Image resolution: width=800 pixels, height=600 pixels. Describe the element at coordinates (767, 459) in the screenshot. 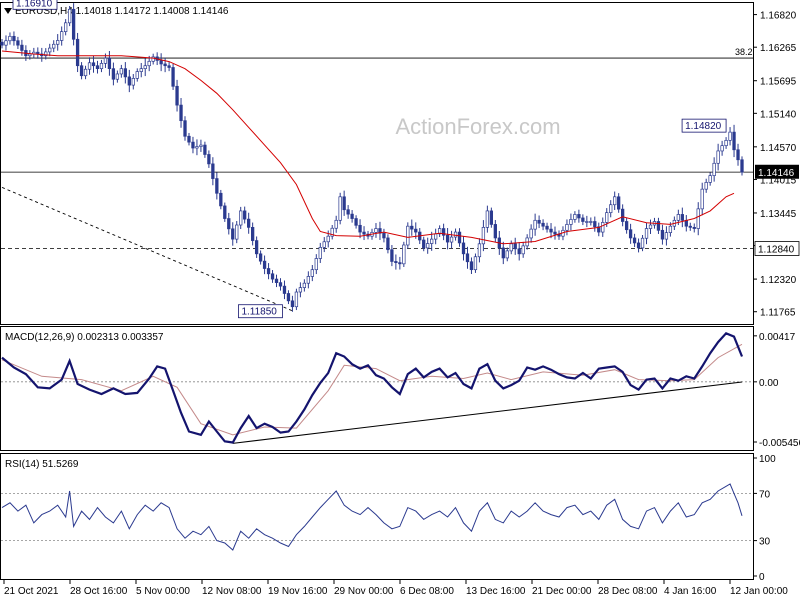

I see `rsi-axis-label: 100` at that location.